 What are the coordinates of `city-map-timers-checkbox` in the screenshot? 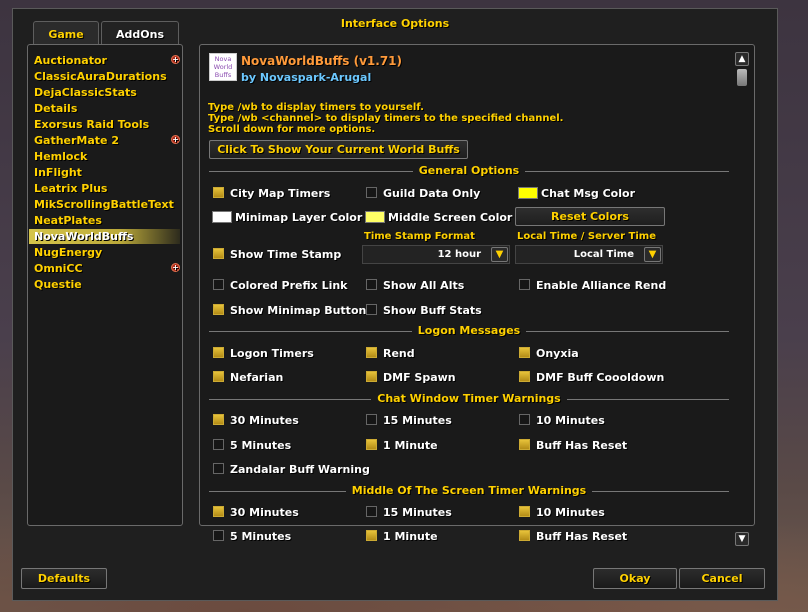 It's located at (218, 192).